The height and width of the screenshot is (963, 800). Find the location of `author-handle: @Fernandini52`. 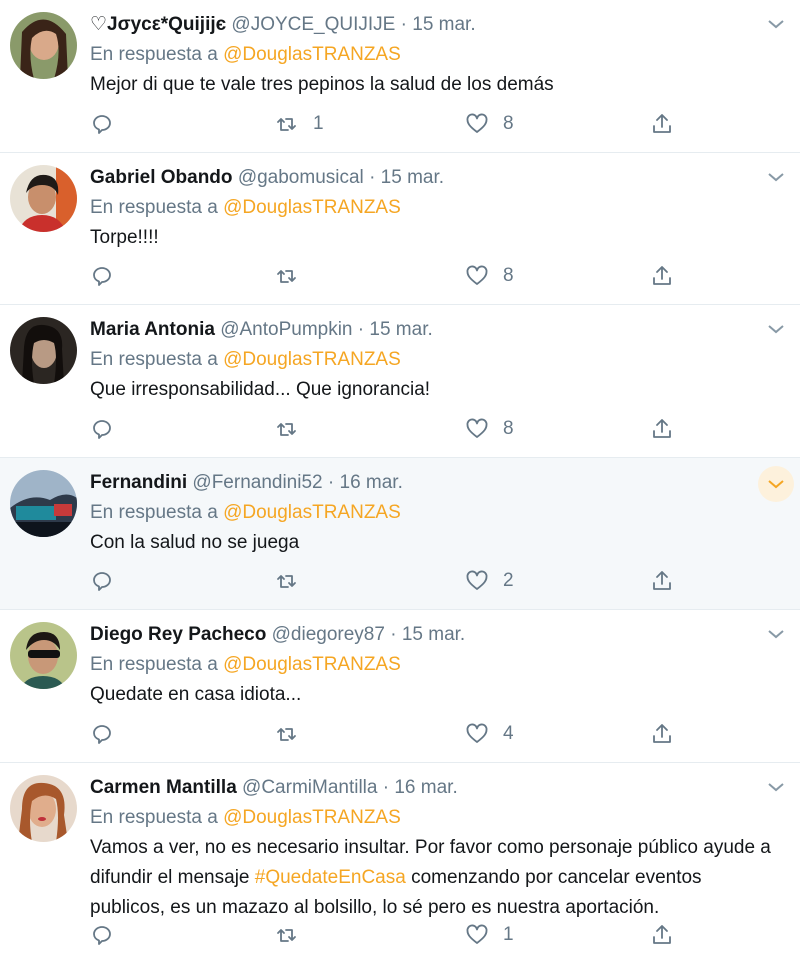

author-handle: @Fernandini52 is located at coordinates (257, 482).